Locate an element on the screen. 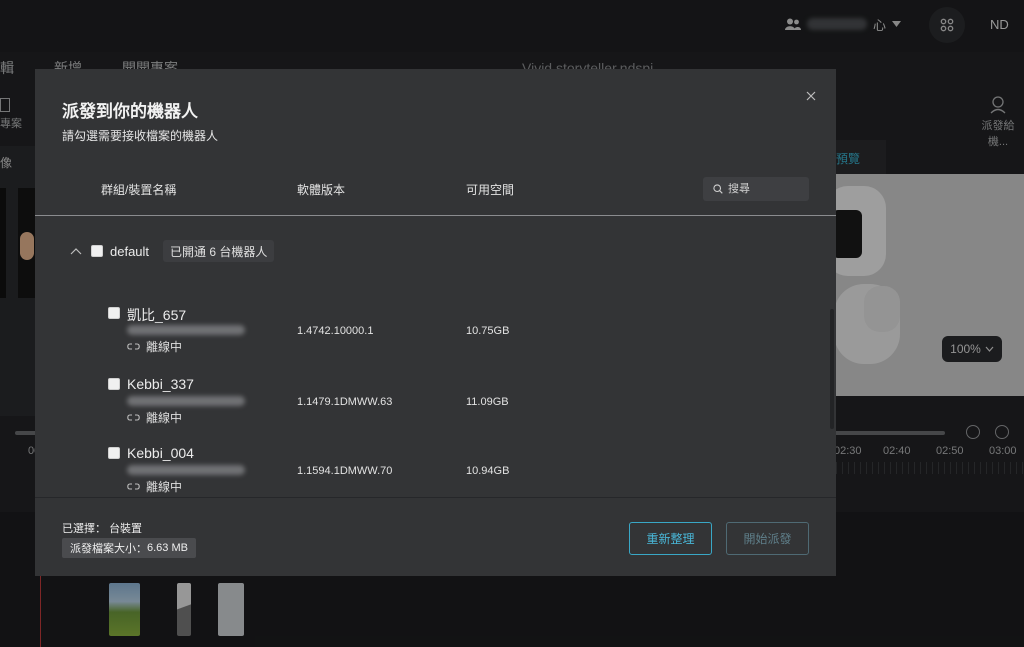 This screenshot has width=1024, height=647. group-count-badge: 已開通 6 台機器人 is located at coordinates (219, 251).